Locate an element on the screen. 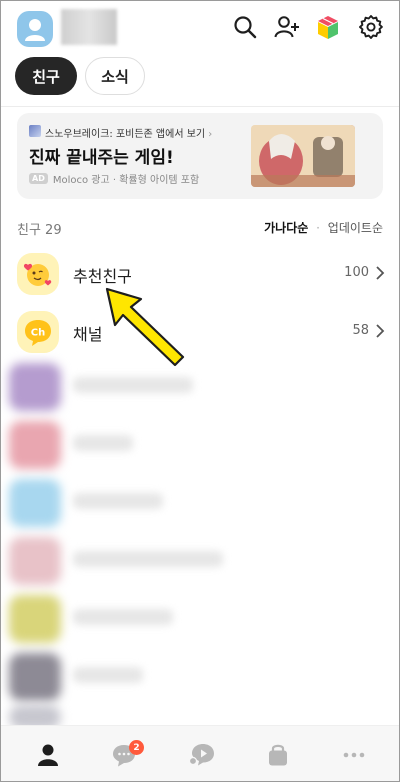 Image resolution: width=400 pixels, height=782 pixels. recommended-friends-row: 추천친구 100 is located at coordinates (200, 274).